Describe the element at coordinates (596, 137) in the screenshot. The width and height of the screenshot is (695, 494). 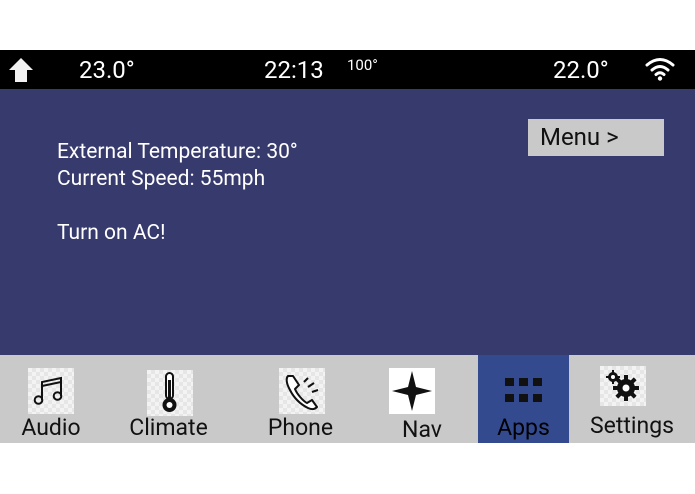
I see `menu-button: Menu >` at that location.